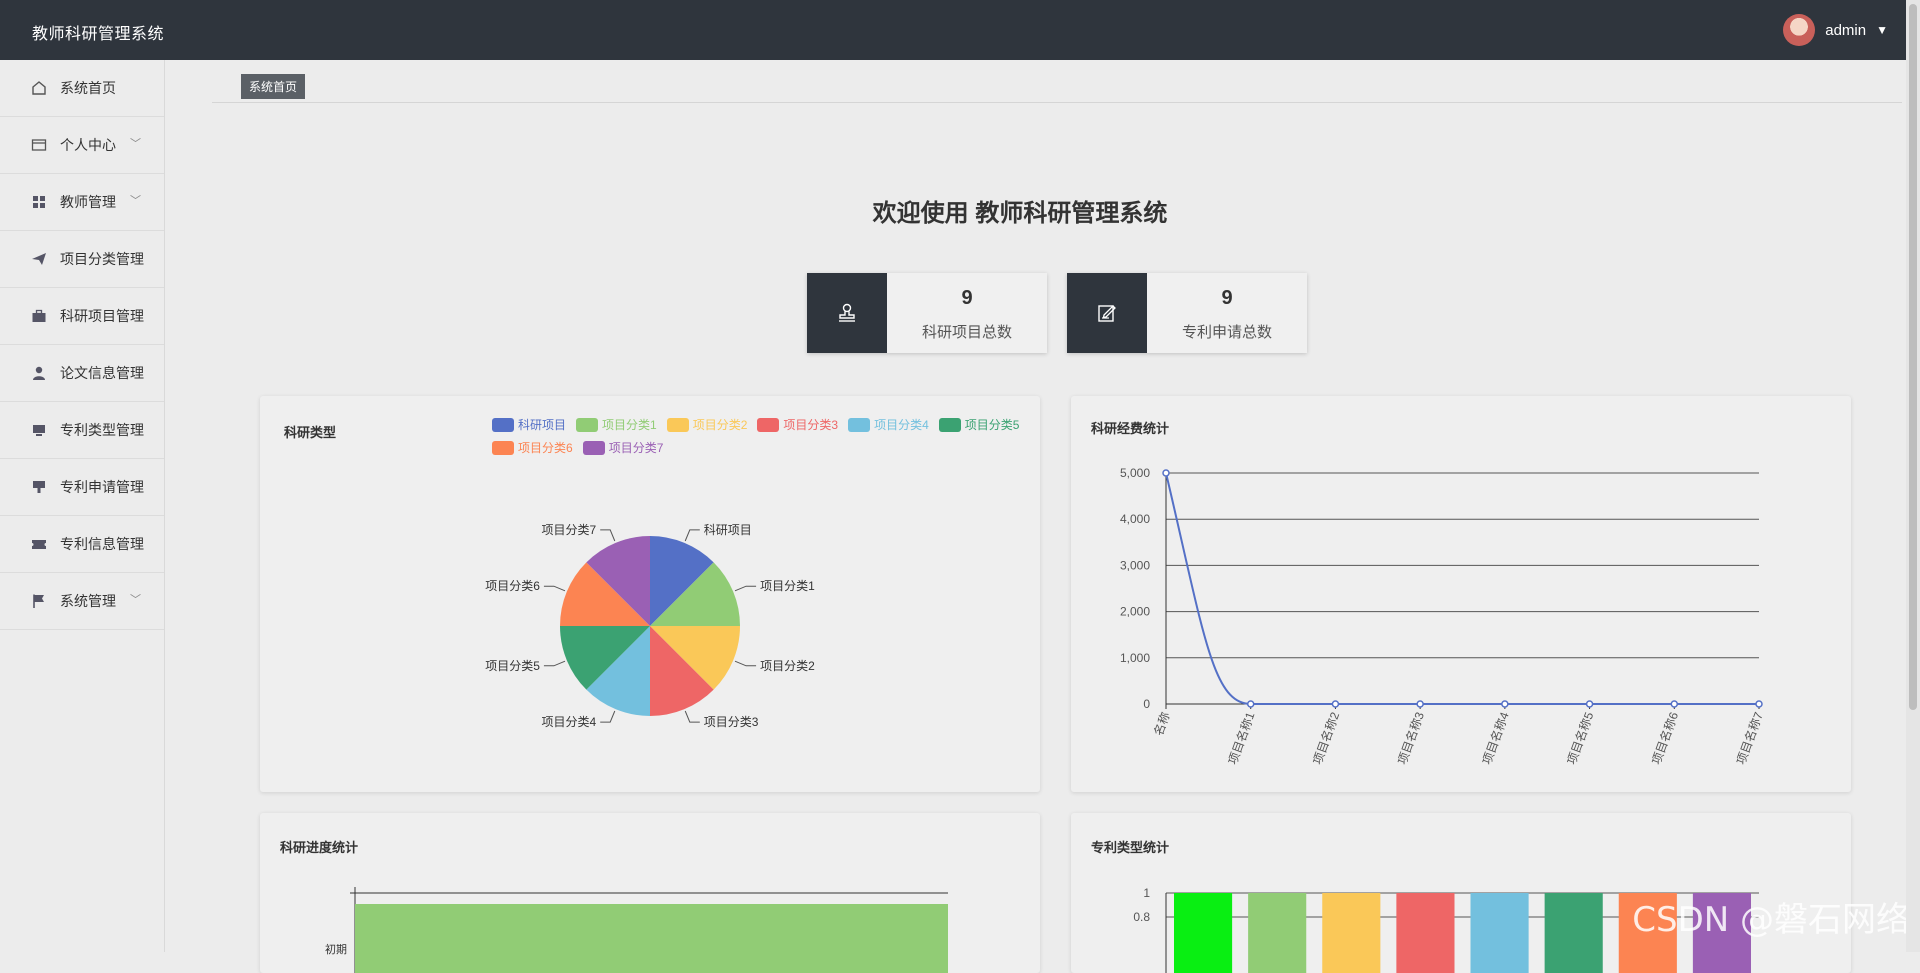  Describe the element at coordinates (39, 259) in the screenshot. I see `send-icon` at that location.